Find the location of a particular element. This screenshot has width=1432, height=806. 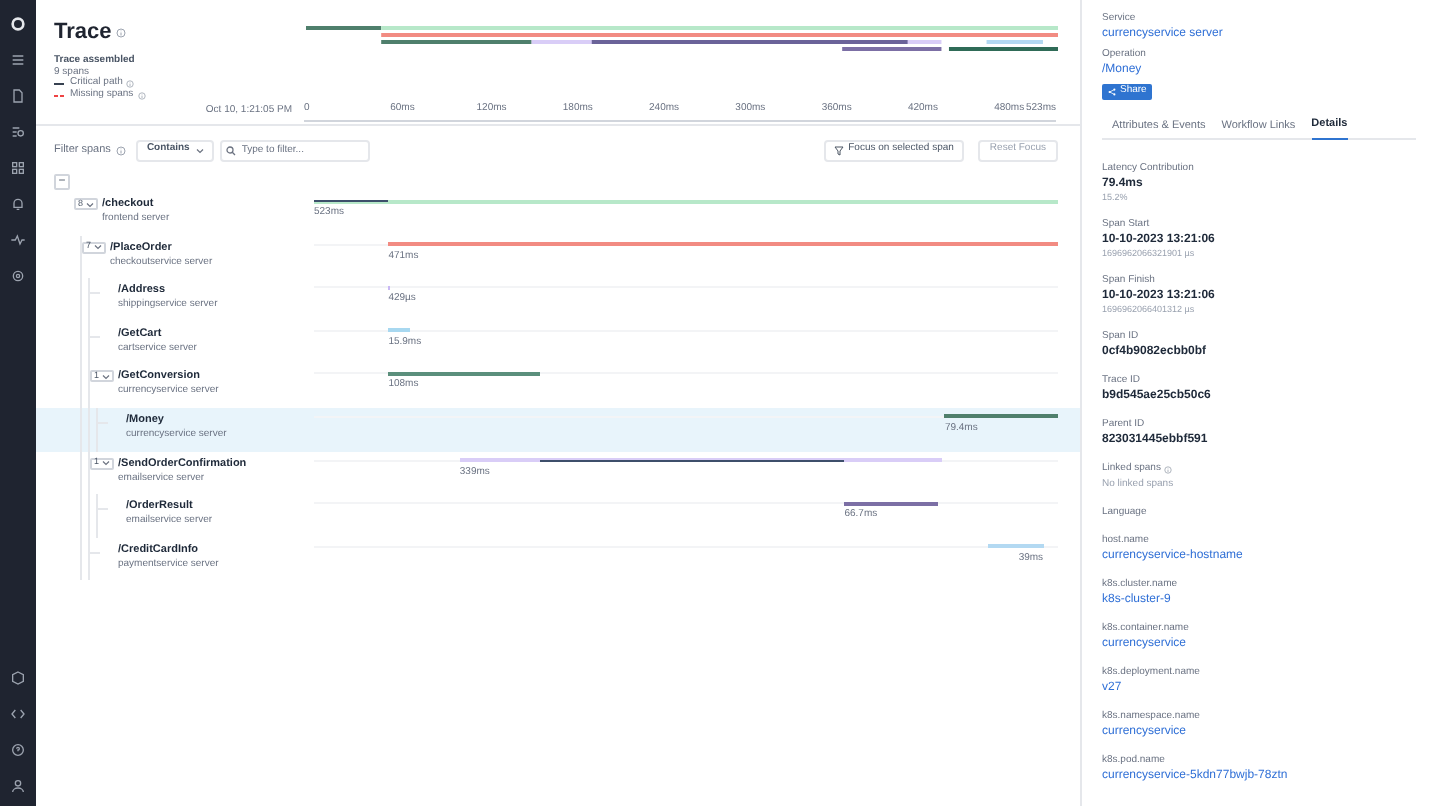

help-icon is located at coordinates (18, 750).